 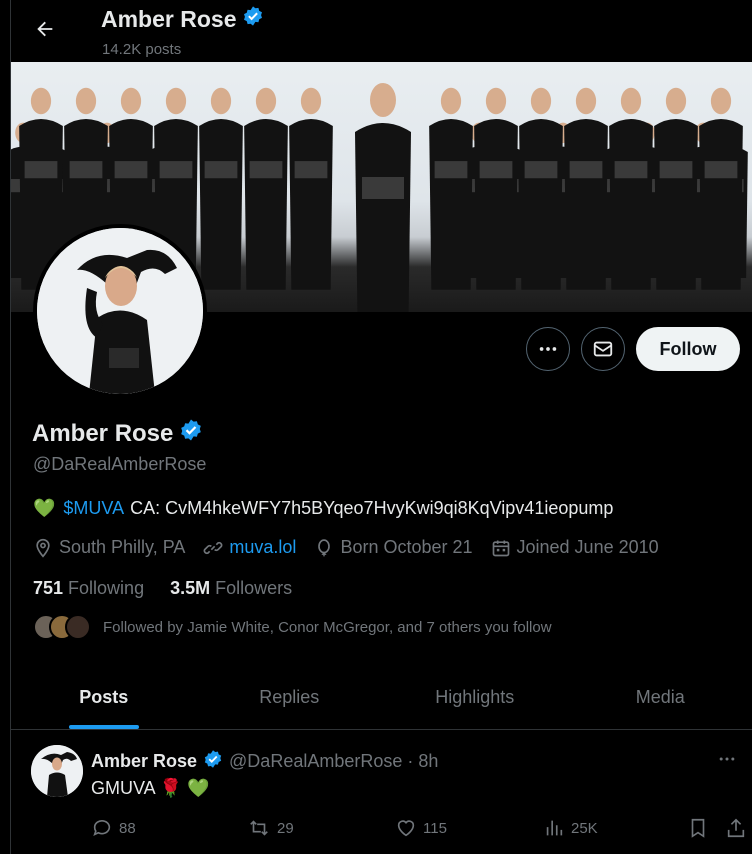 What do you see at coordinates (727, 761) in the screenshot?
I see `tweet-more-button` at bounding box center [727, 761].